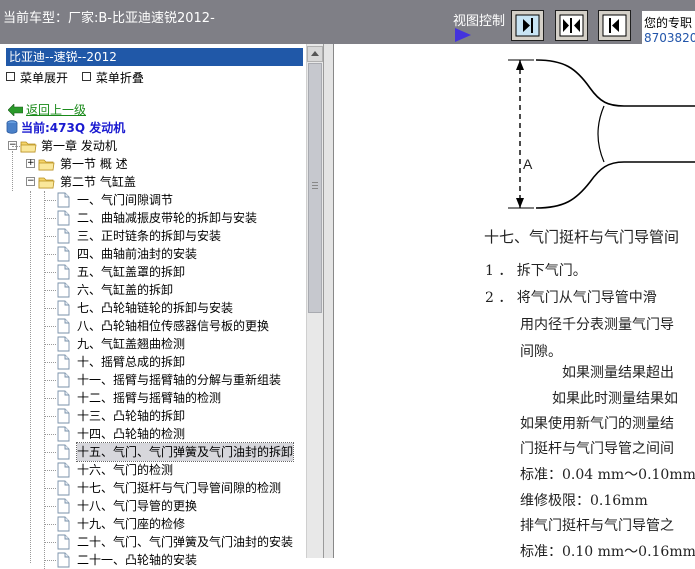 The width and height of the screenshot is (695, 569). I want to click on step-1: 1 ． 拆下气门。, so click(536, 271).